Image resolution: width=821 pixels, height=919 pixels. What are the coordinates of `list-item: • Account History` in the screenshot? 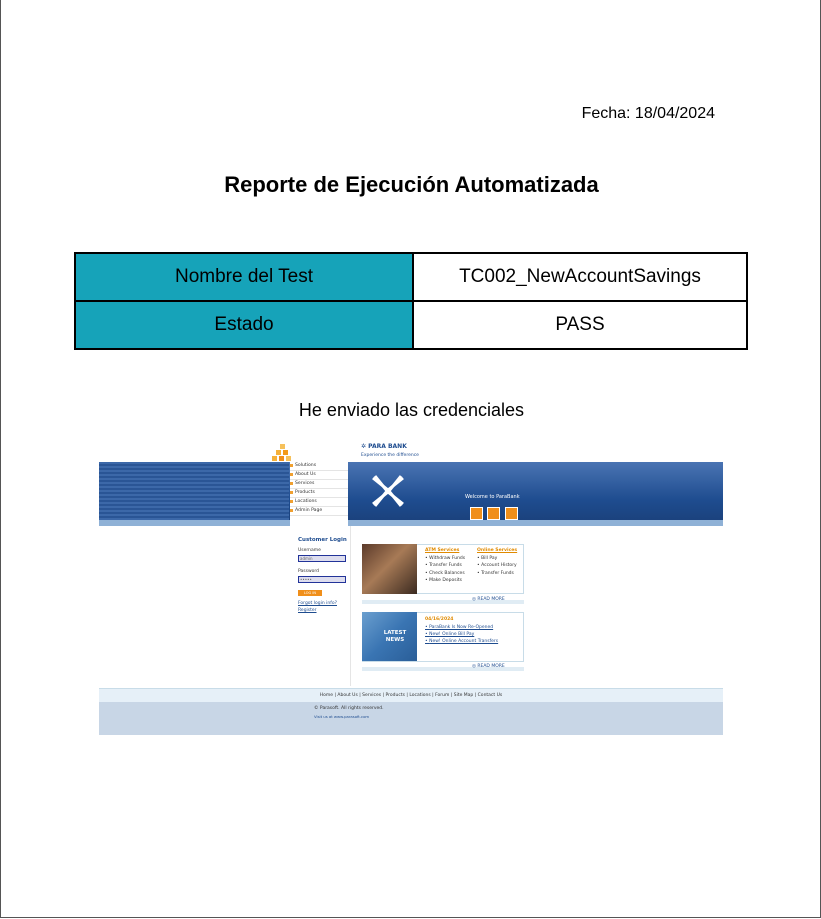 It's located at (497, 565).